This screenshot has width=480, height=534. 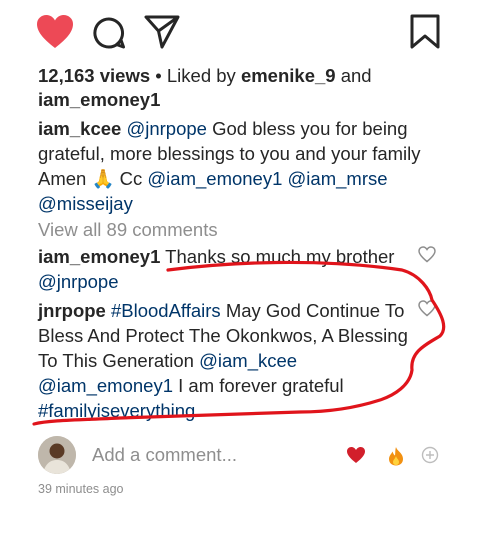 I want to click on comment-username: jnrpope, so click(x=72, y=310).